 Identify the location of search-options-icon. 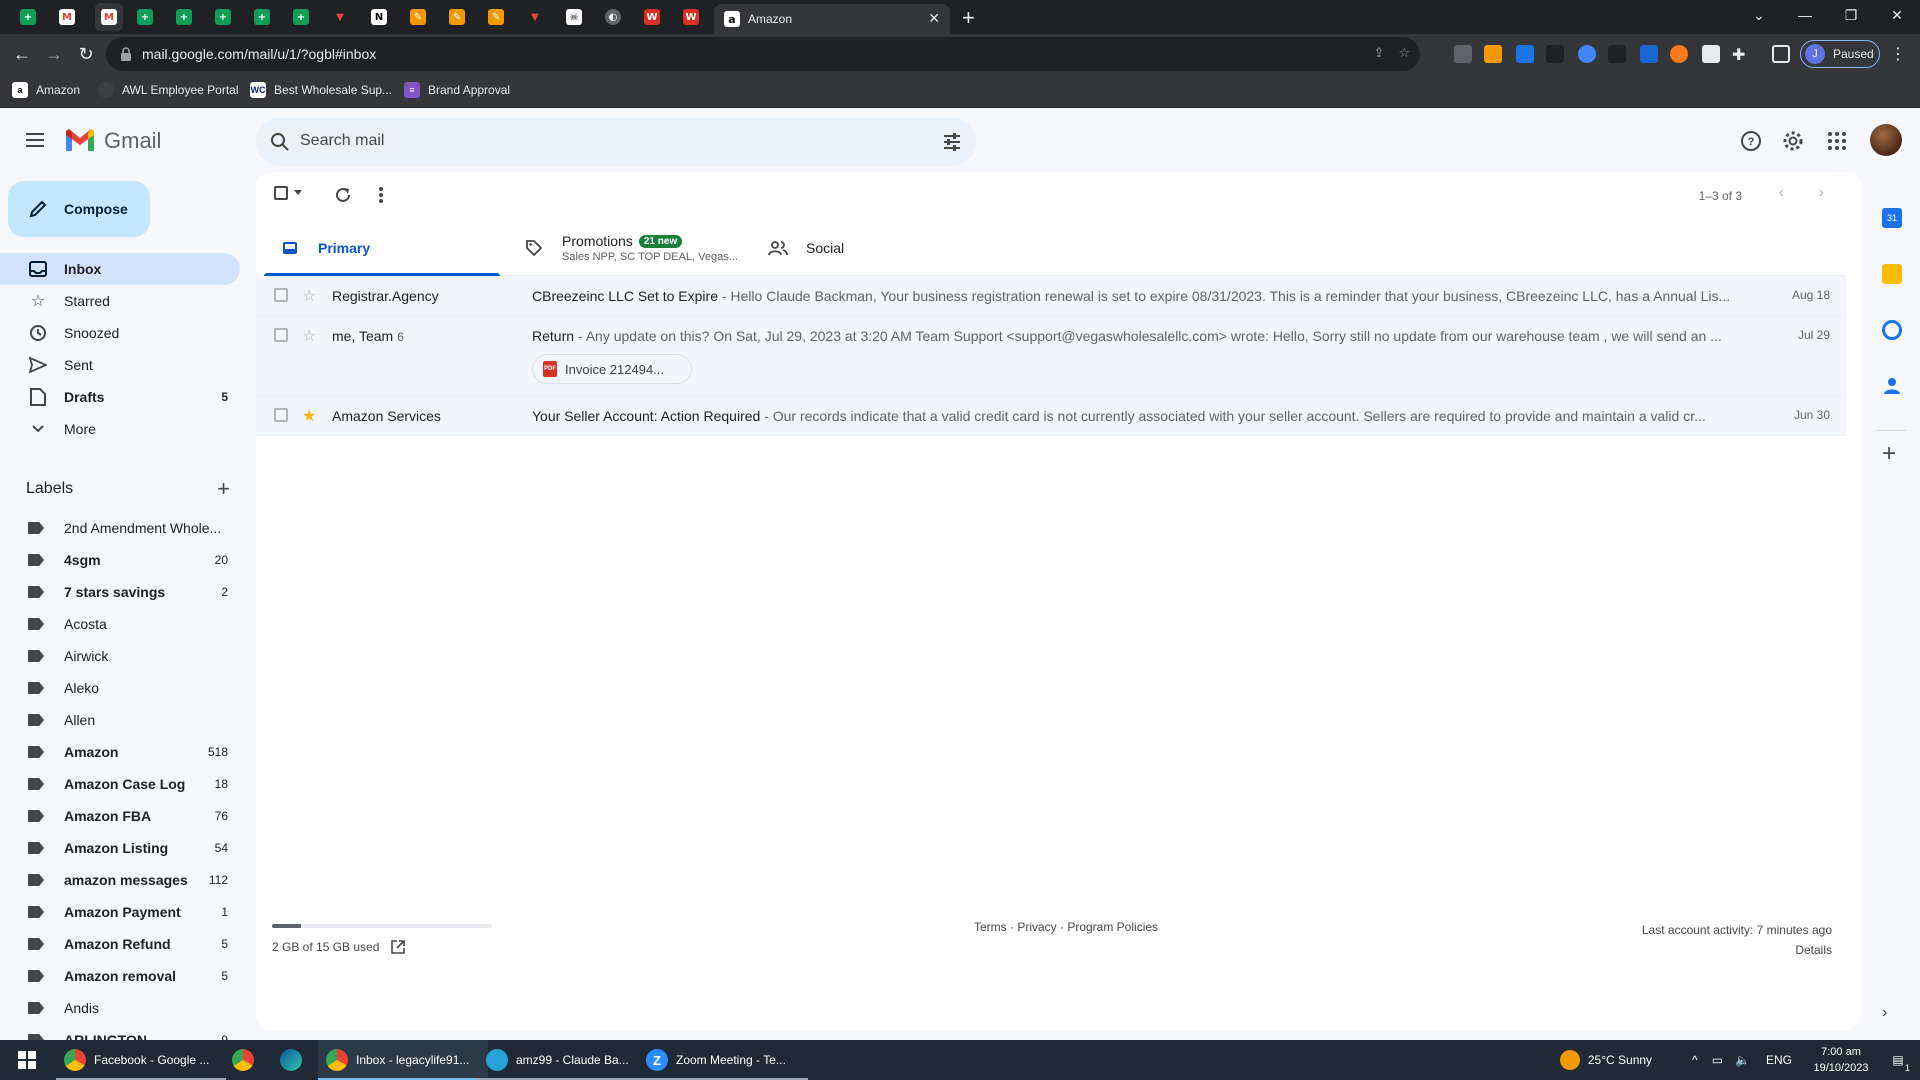
(952, 142).